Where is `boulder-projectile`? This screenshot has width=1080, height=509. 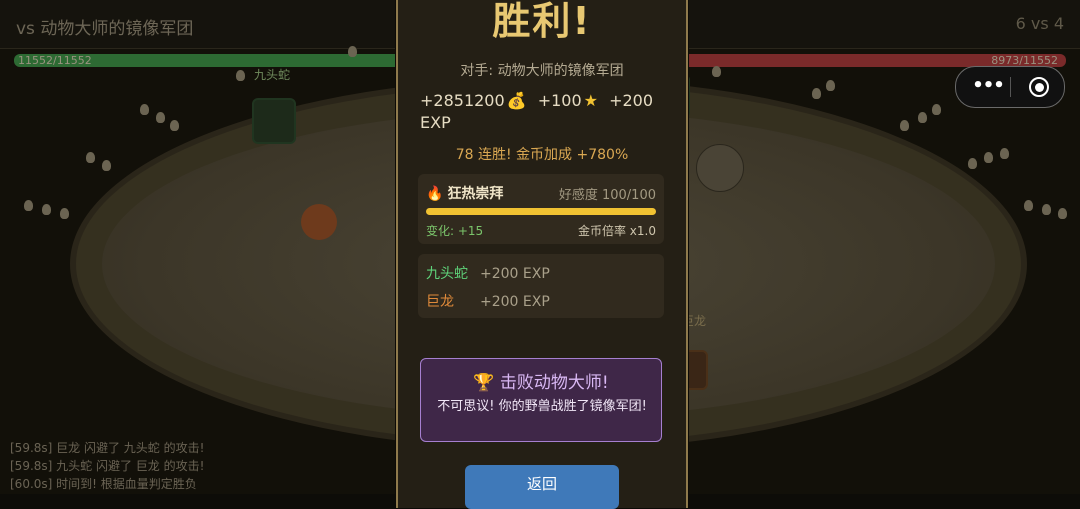
boulder-projectile is located at coordinates (720, 168).